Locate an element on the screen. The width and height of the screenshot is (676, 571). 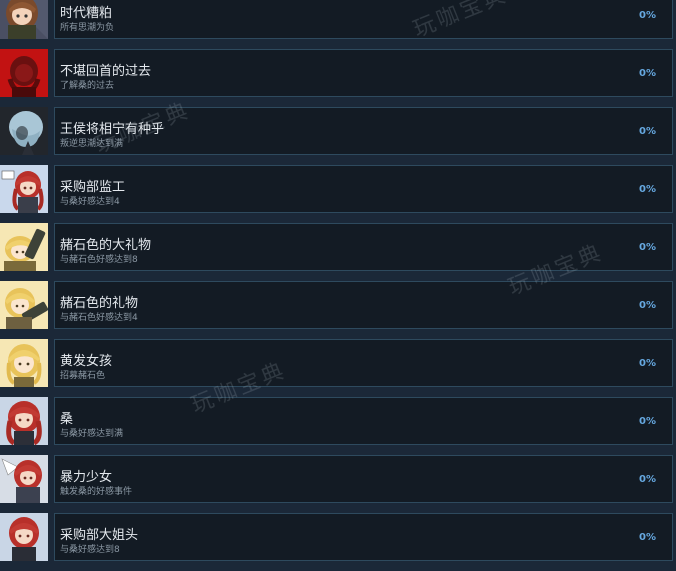
achievement-panel: 不堪回首的过去 了解桑的过去 0% is located at coordinates (363, 73).